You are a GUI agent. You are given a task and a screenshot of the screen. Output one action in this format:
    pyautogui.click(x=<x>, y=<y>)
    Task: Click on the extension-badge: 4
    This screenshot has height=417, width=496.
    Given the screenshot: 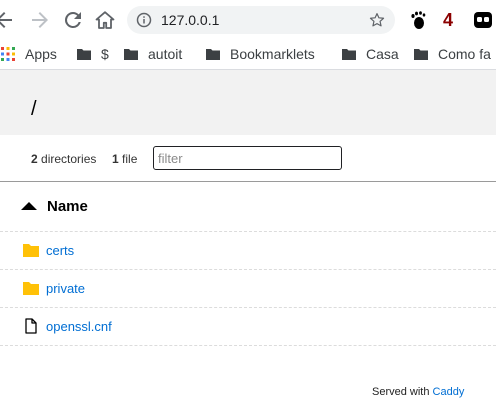 What is the action you would take?
    pyautogui.click(x=448, y=20)
    